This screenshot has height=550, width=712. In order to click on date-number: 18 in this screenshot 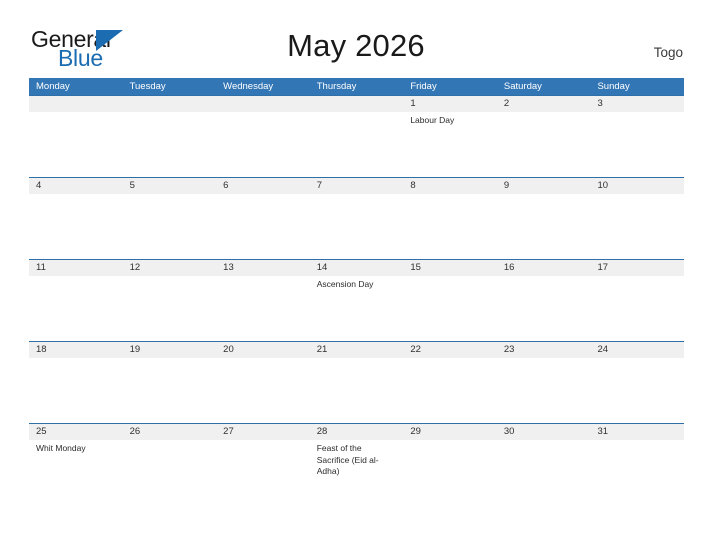, I will do `click(76, 350)`.